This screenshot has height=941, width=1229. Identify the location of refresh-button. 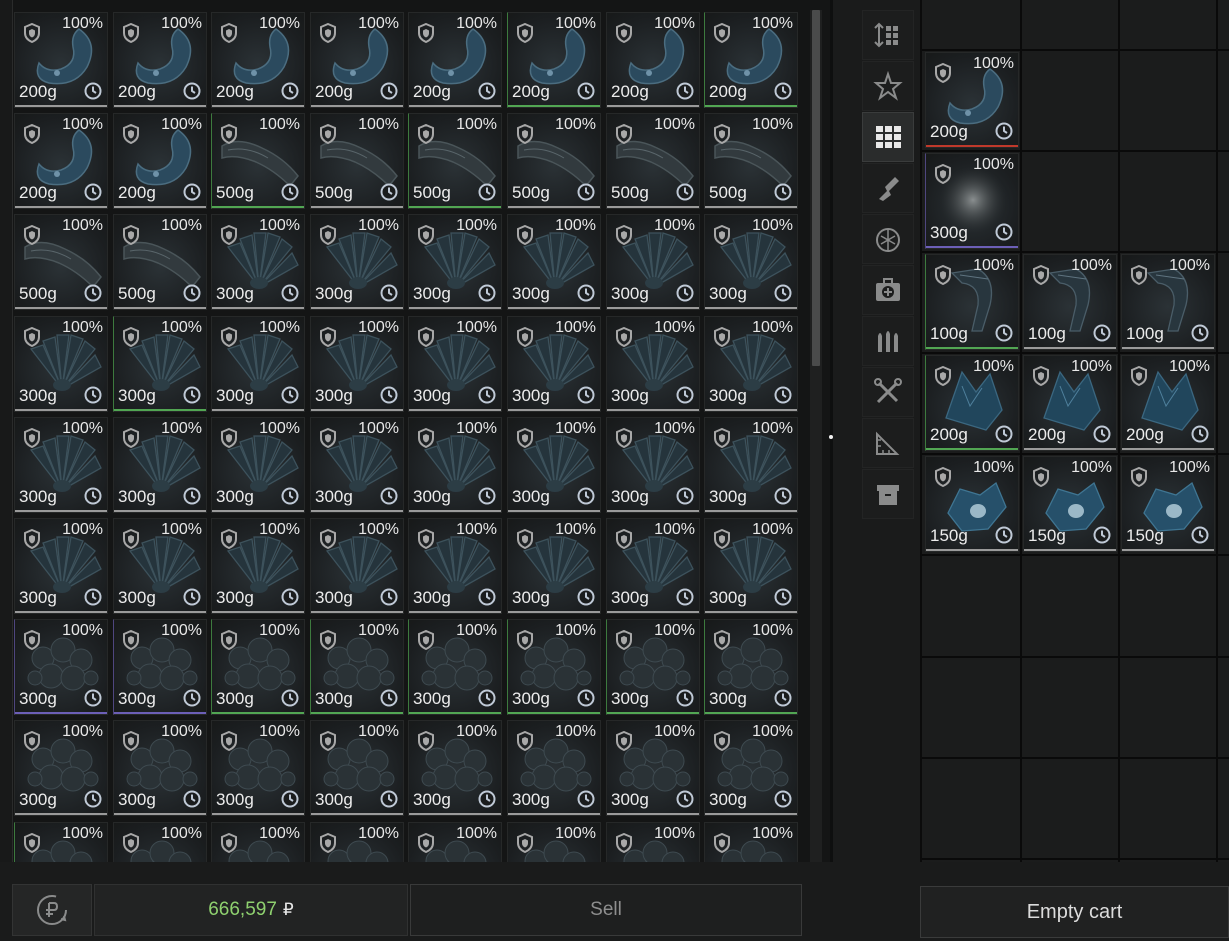
(52, 910).